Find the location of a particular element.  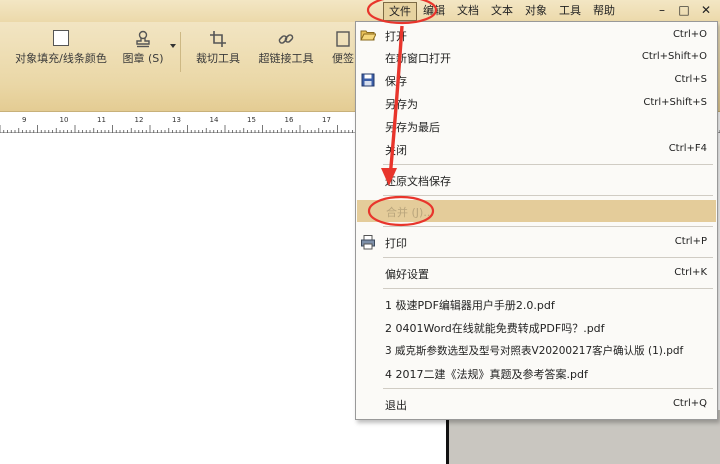

menu-preferences-shortcut: Ctrl+K is located at coordinates (690, 272).